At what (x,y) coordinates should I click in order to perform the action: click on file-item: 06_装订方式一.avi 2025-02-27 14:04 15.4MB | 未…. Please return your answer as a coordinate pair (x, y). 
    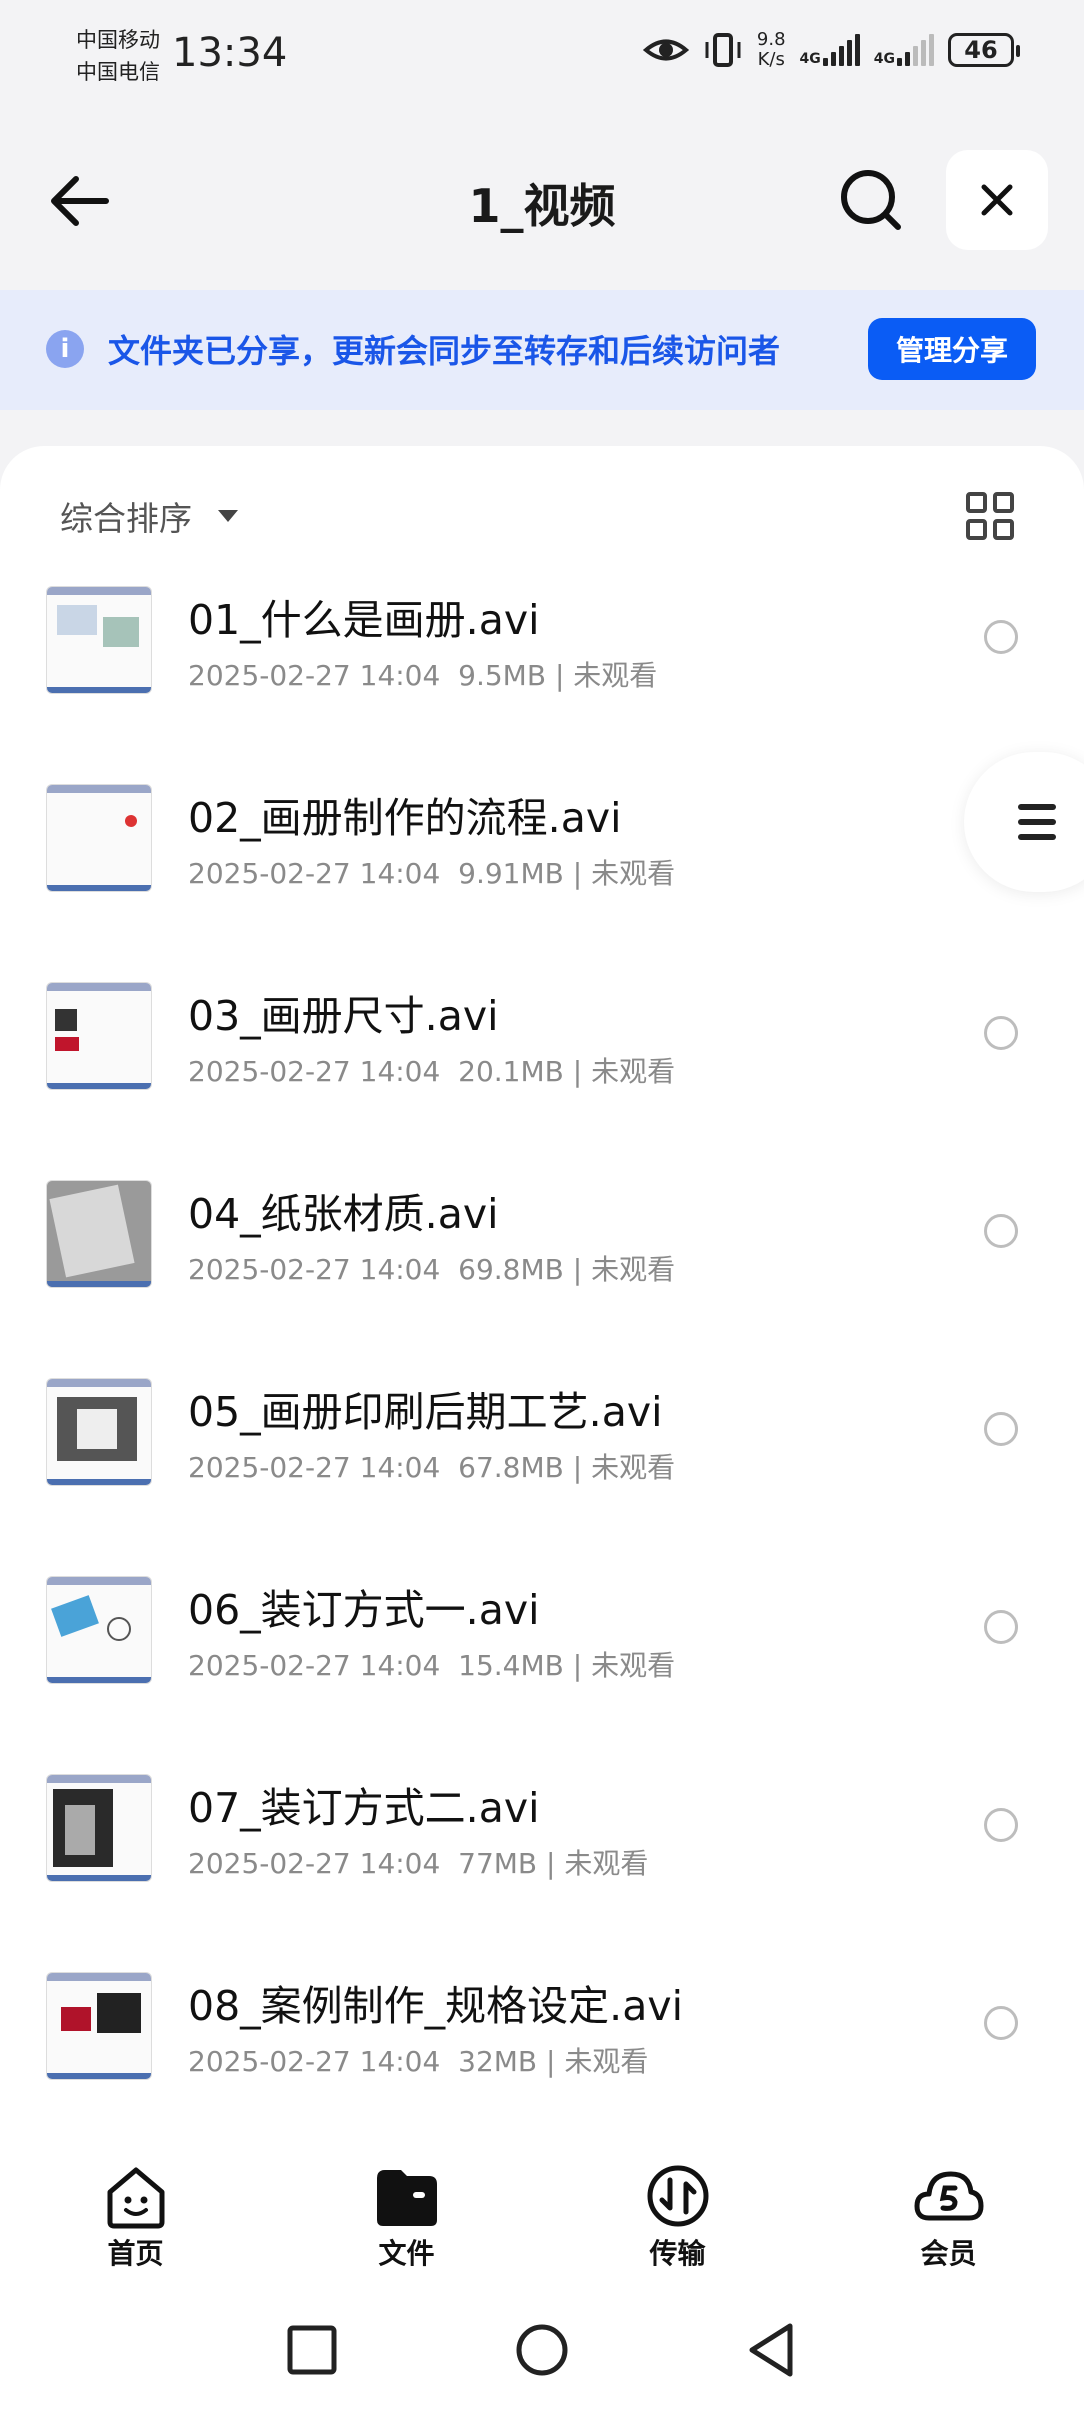
    Looking at the image, I should click on (542, 1675).